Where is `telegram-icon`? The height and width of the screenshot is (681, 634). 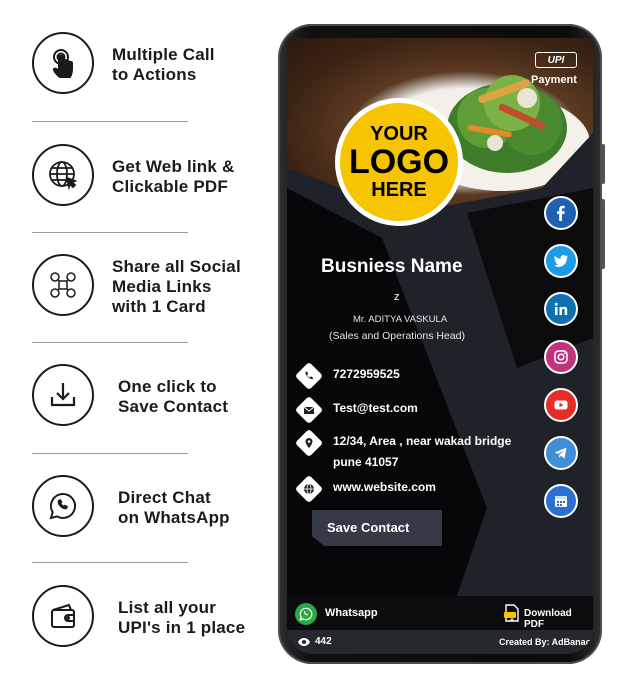 telegram-icon is located at coordinates (560, 453).